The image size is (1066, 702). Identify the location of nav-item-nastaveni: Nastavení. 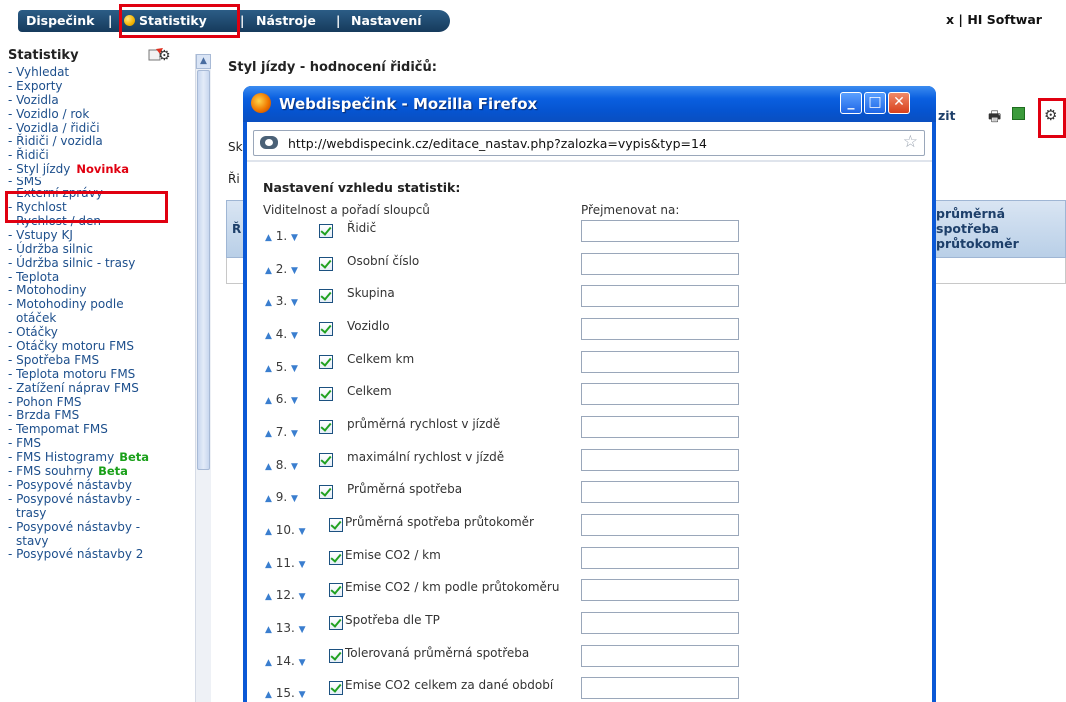
(386, 21).